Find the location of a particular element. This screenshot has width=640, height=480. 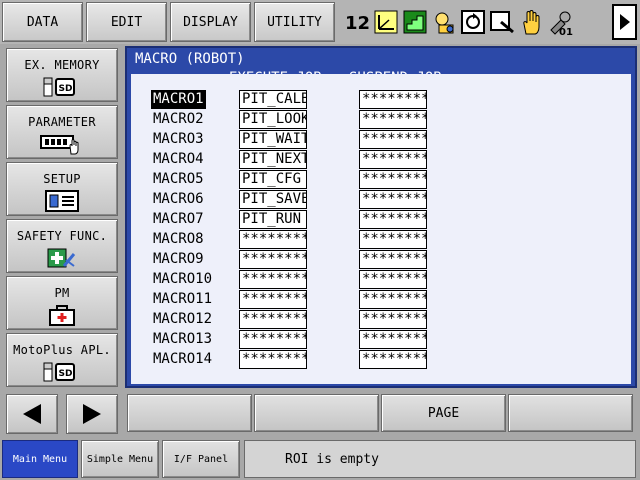

macro-name-cell: MACRO13 is located at coordinates (182, 339).